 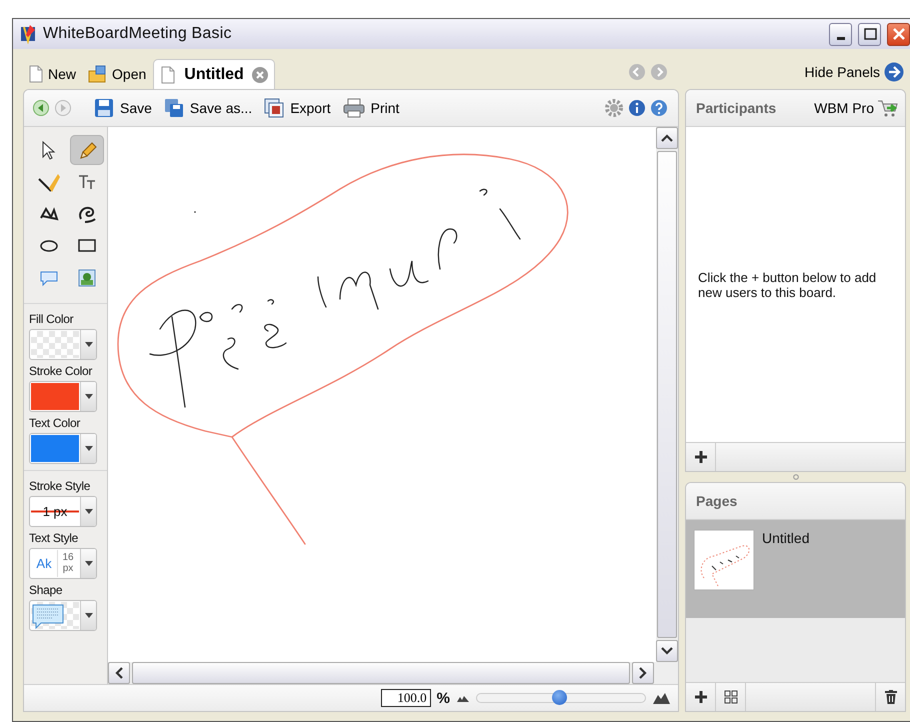 I want to click on grid-icon, so click(x=731, y=697).